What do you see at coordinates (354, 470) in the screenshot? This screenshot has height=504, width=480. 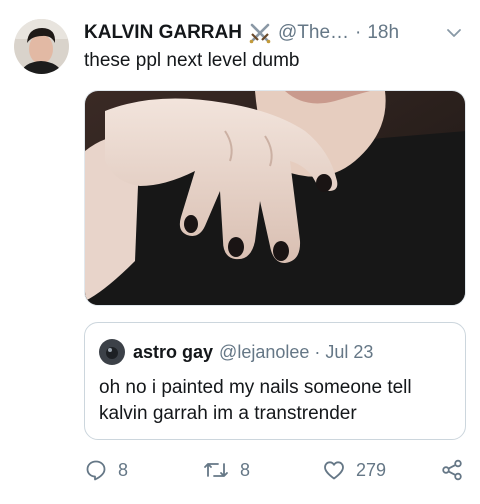 I see `like-button: 279` at bounding box center [354, 470].